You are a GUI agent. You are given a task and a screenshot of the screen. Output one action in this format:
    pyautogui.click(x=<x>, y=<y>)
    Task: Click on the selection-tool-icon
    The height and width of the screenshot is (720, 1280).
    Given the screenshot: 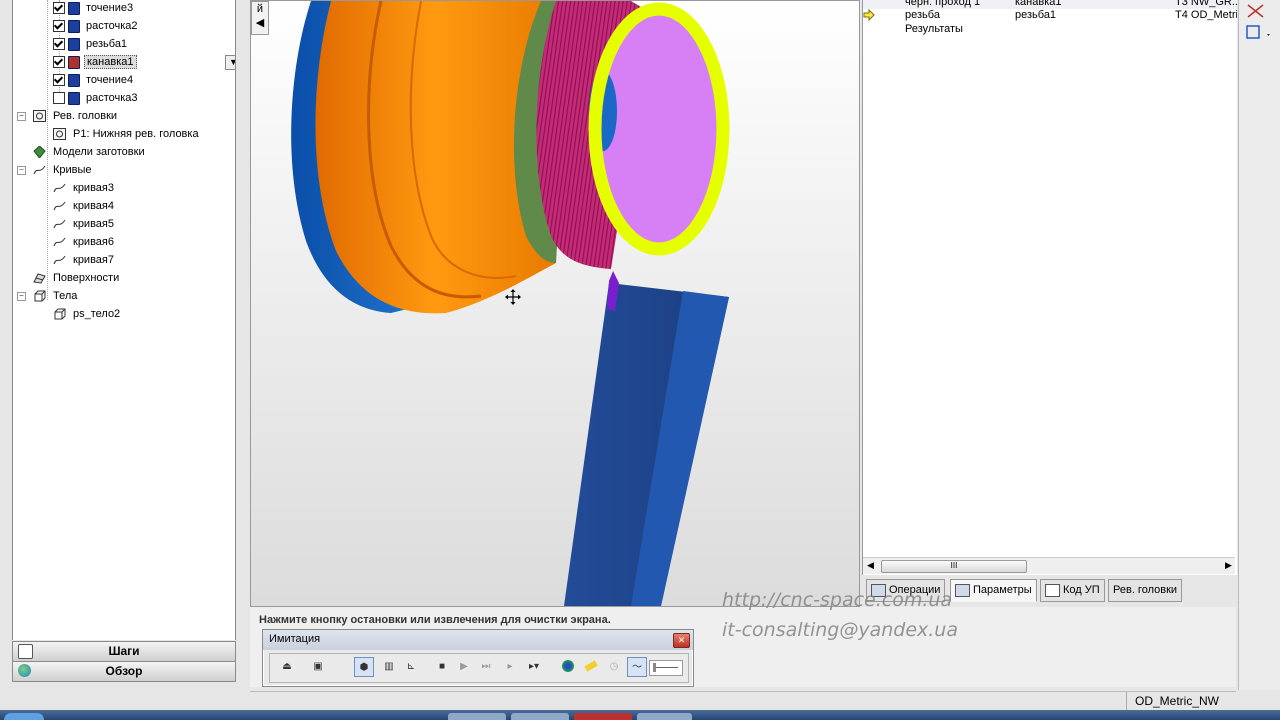 What is the action you would take?
    pyautogui.click(x=1259, y=32)
    